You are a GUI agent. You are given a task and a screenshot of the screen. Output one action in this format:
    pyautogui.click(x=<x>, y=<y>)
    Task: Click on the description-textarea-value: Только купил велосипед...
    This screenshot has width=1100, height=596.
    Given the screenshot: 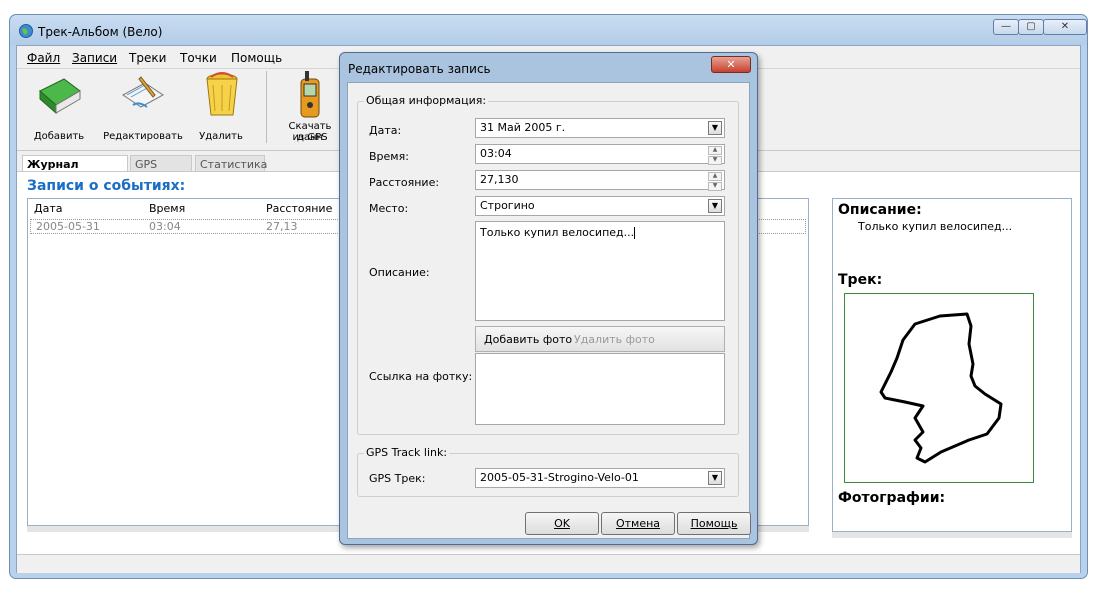 What is the action you would take?
    pyautogui.click(x=557, y=232)
    